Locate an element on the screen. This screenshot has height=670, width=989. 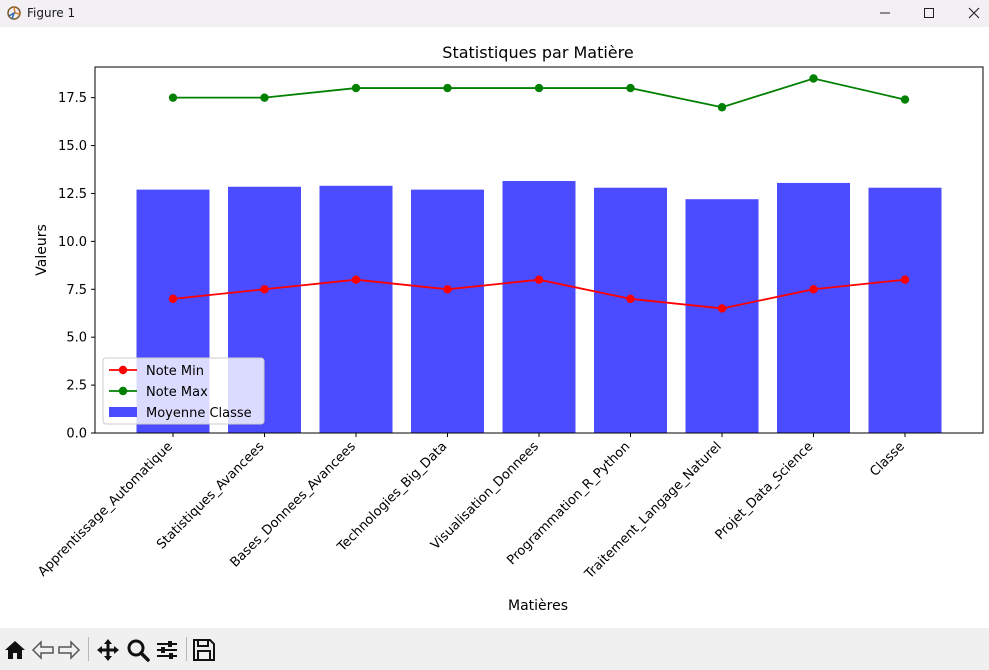
pan-button is located at coordinates (108, 650).